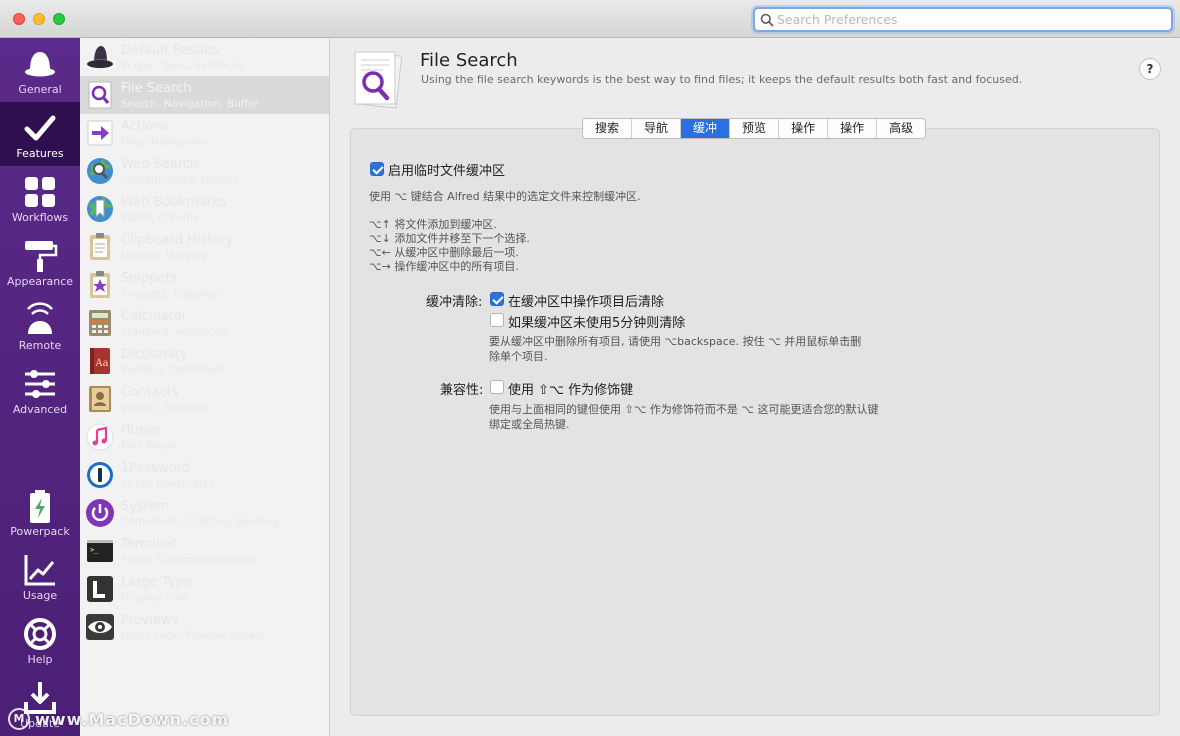  Describe the element at coordinates (164, 142) in the screenshot. I see `feature-subtitle: Files, Navigation` at that location.